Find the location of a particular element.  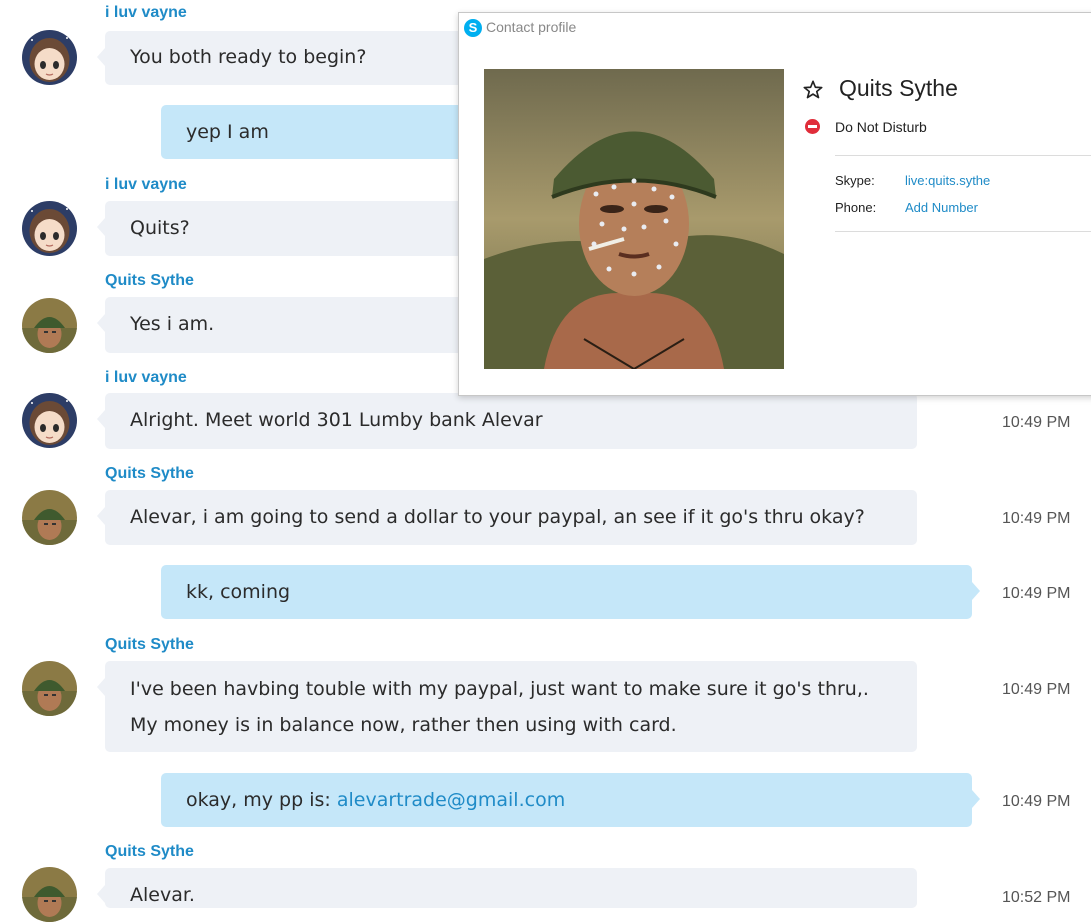

message-text: okay, my pp is: alevartrade@gmail.com is located at coordinates (566, 792).